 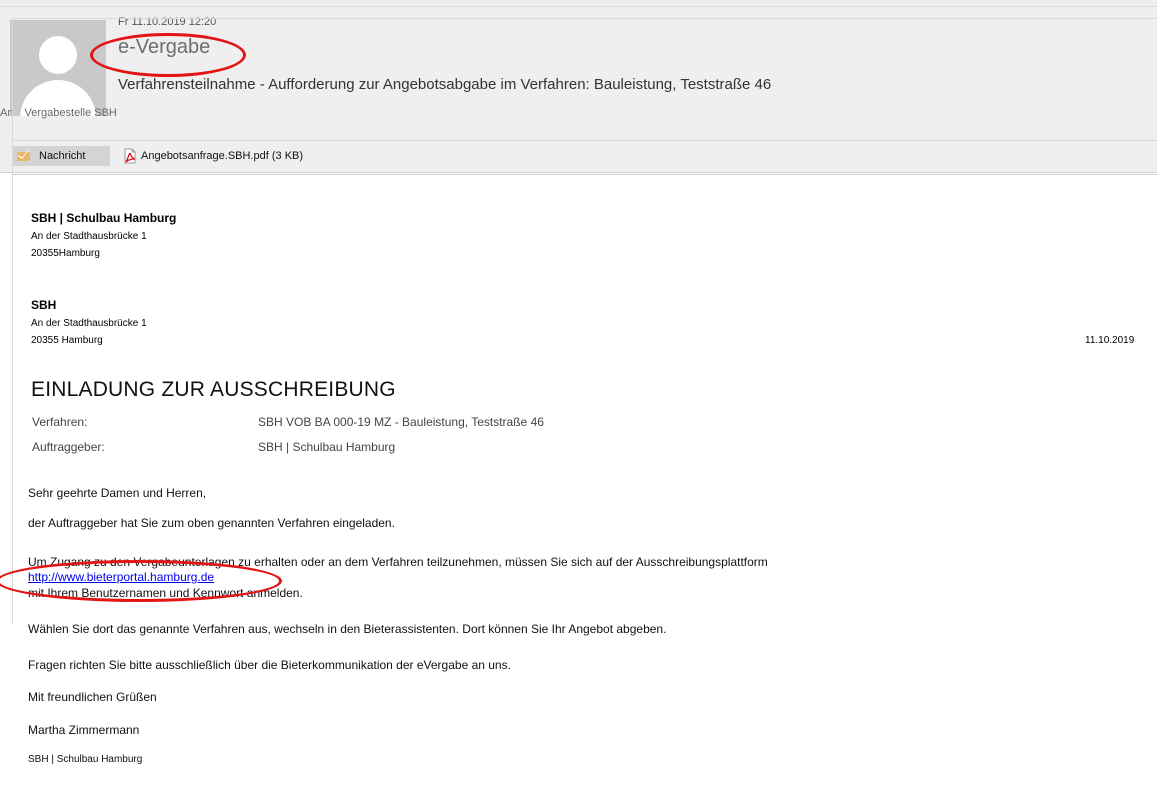 What do you see at coordinates (67, 340) in the screenshot?
I see `recipient-city: 20355 Hamburg` at bounding box center [67, 340].